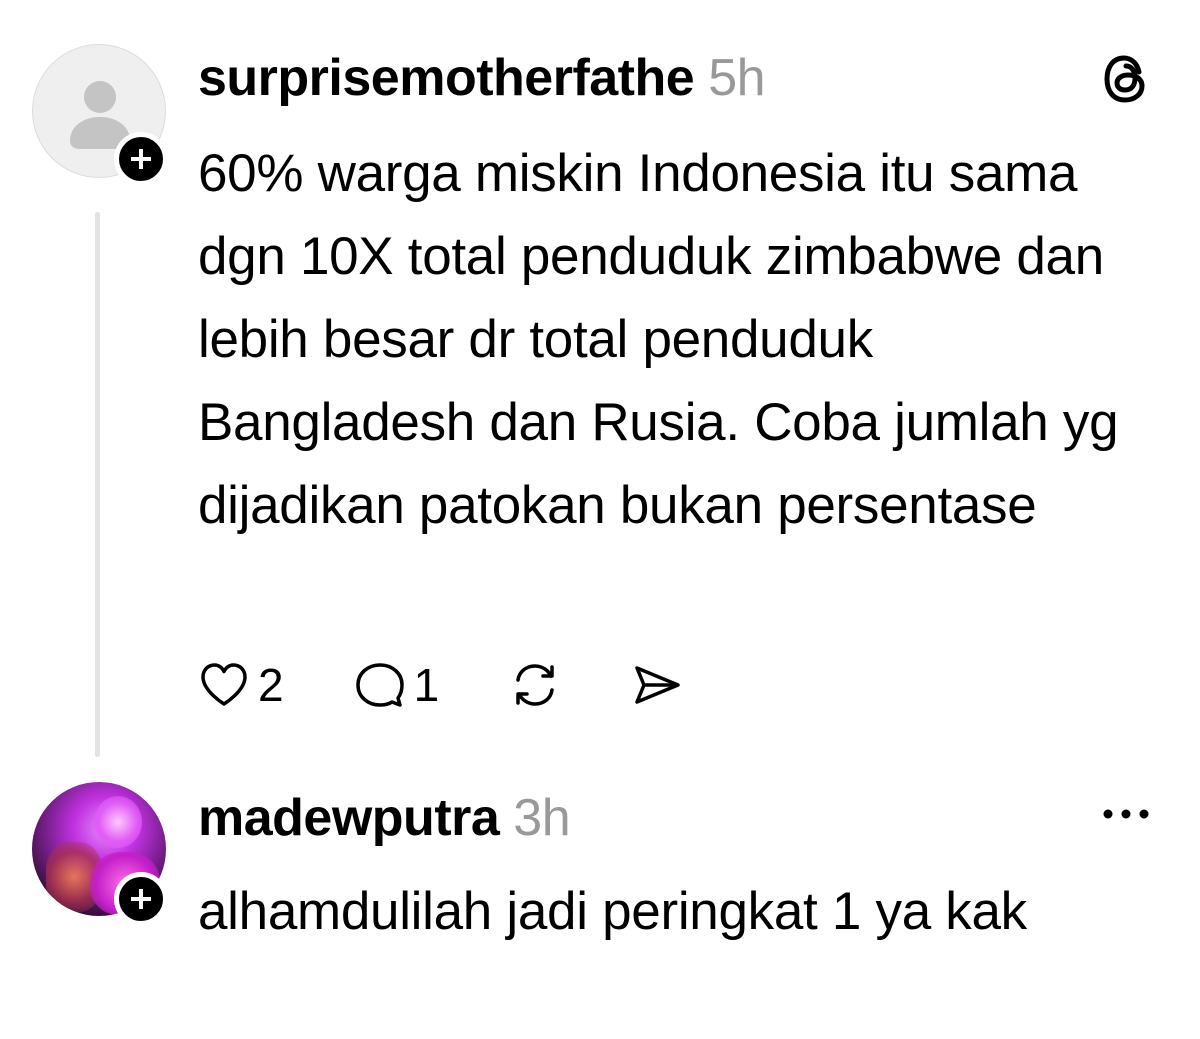 Image resolution: width=1200 pixels, height=1039 pixels. What do you see at coordinates (737, 78) in the screenshot?
I see `timestamp: 5h` at bounding box center [737, 78].